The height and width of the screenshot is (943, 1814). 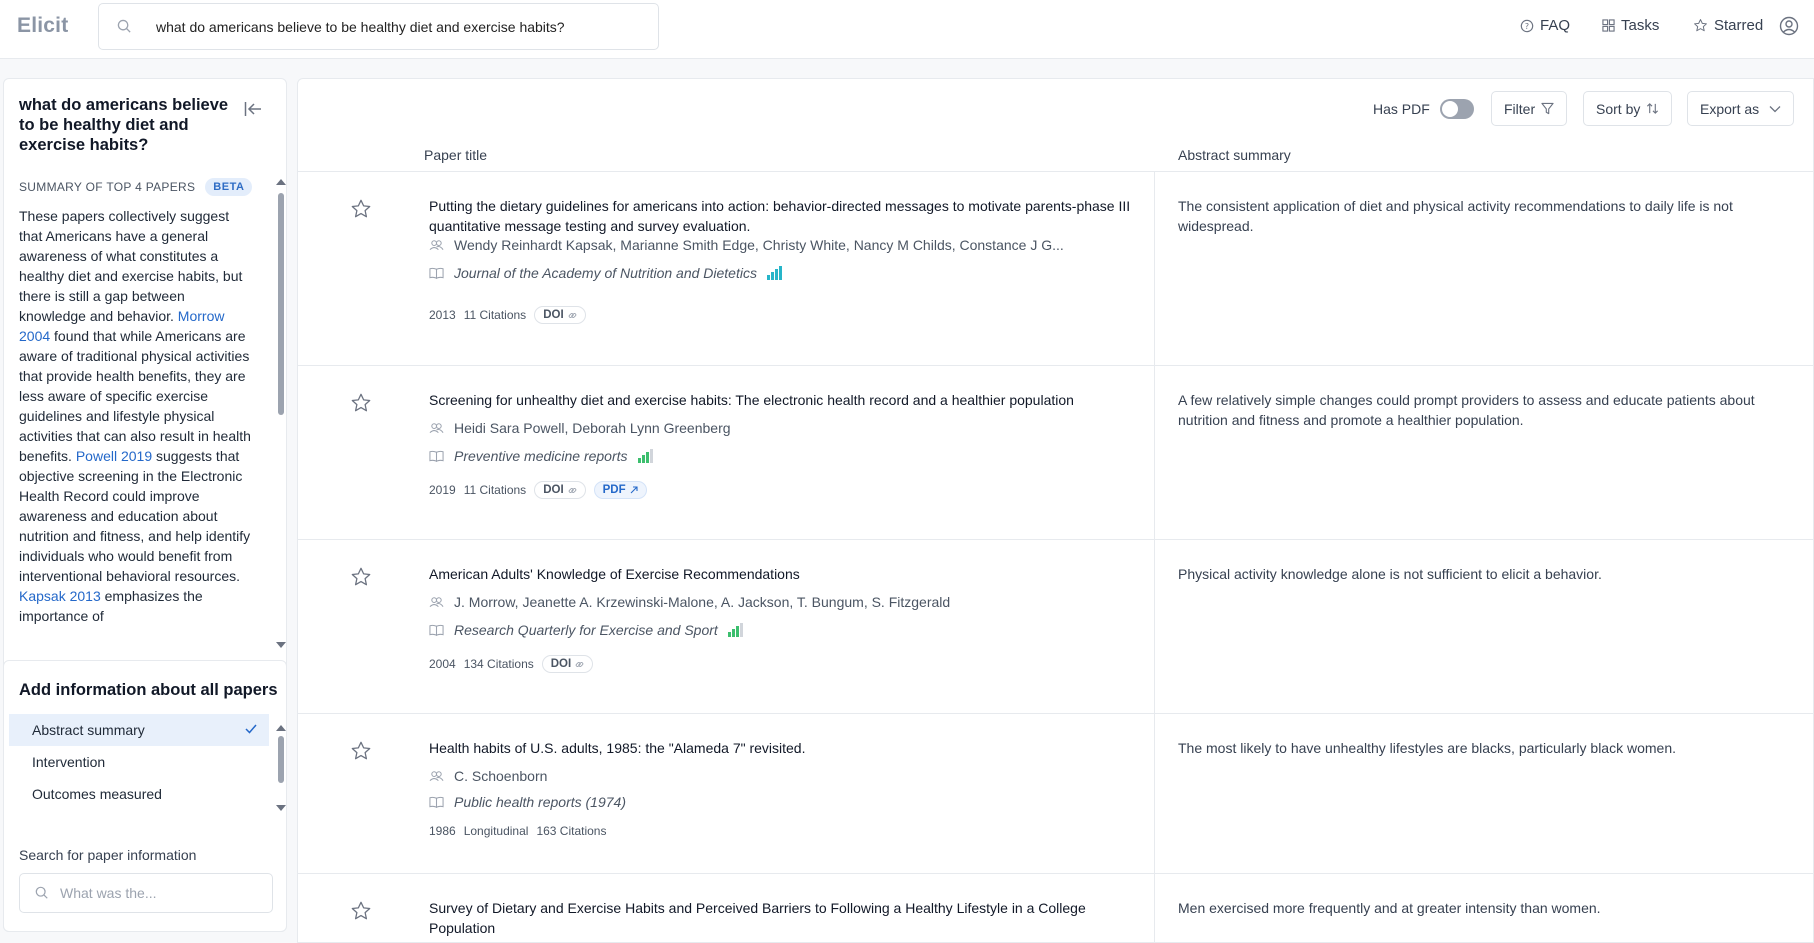 I want to click on account-avatar-icon, so click(x=1789, y=26).